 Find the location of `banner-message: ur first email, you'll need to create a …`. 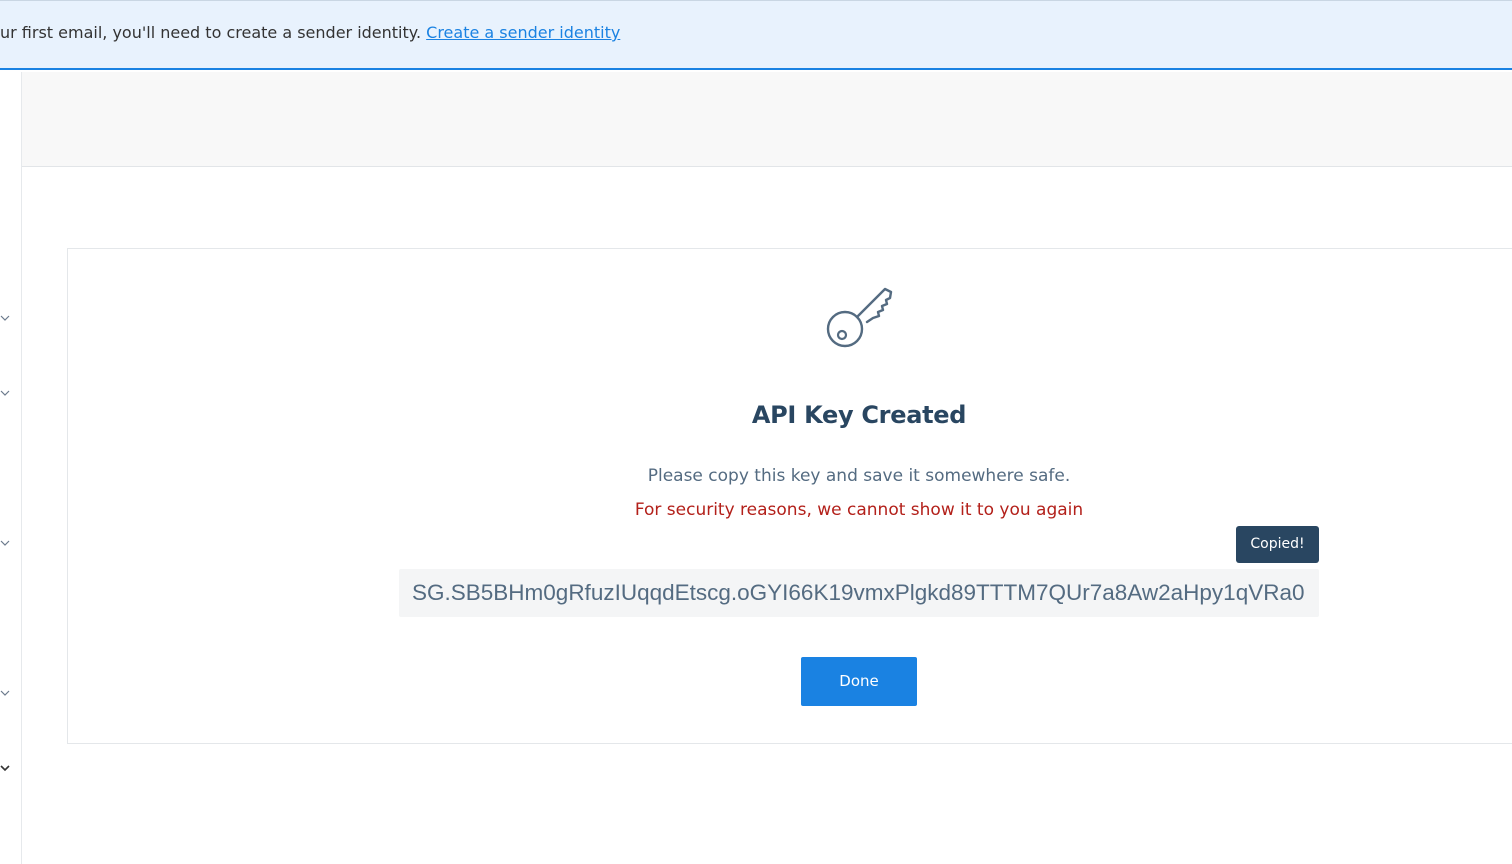

banner-message: ur first email, you'll need to create a … is located at coordinates (310, 33).